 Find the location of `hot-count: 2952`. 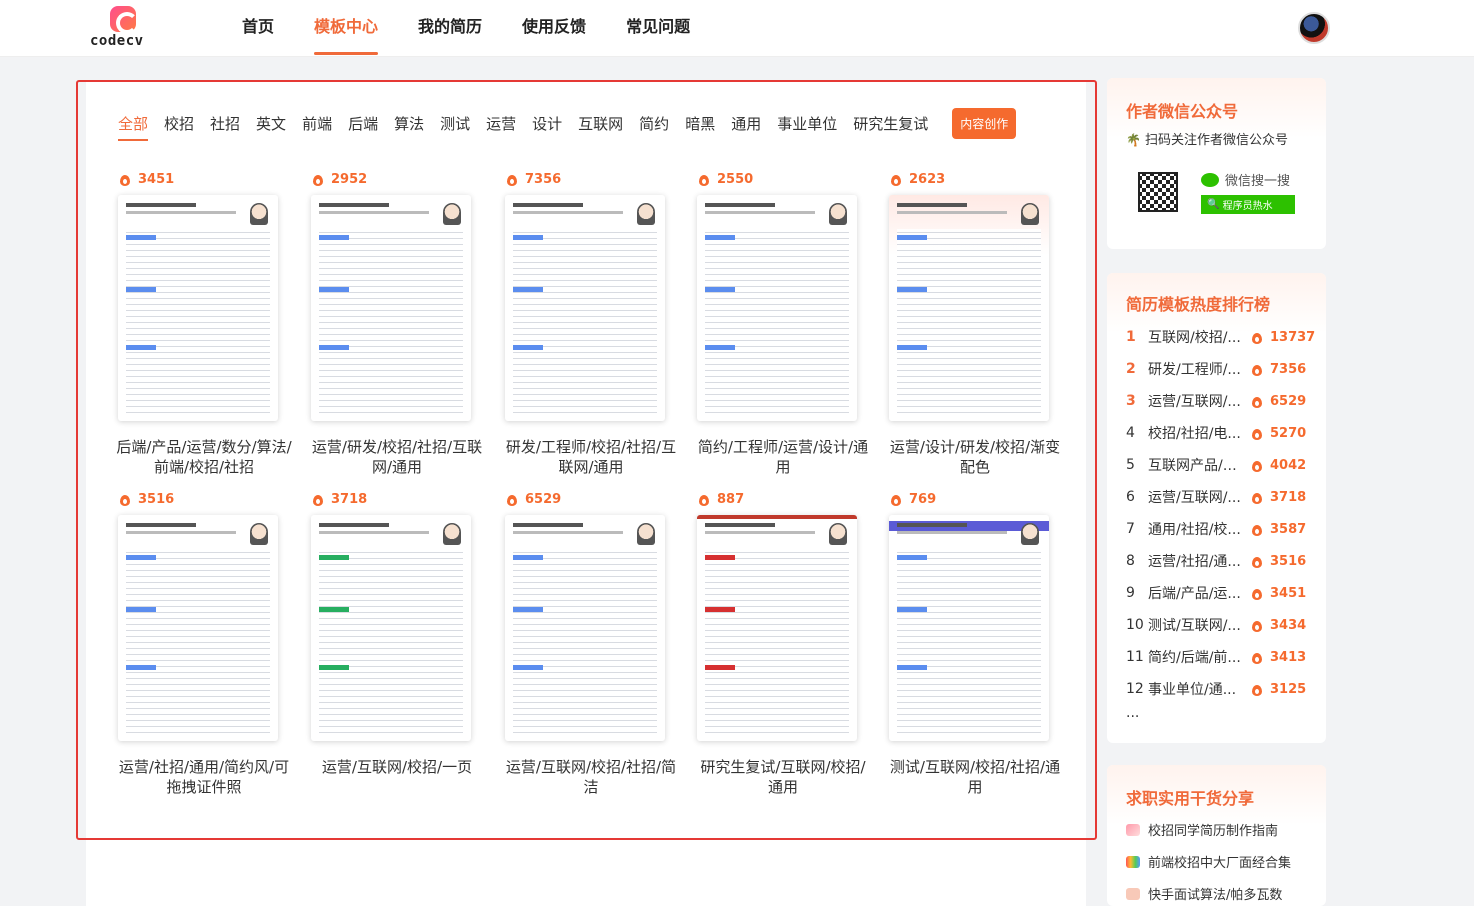

hot-count: 2952 is located at coordinates (397, 179).